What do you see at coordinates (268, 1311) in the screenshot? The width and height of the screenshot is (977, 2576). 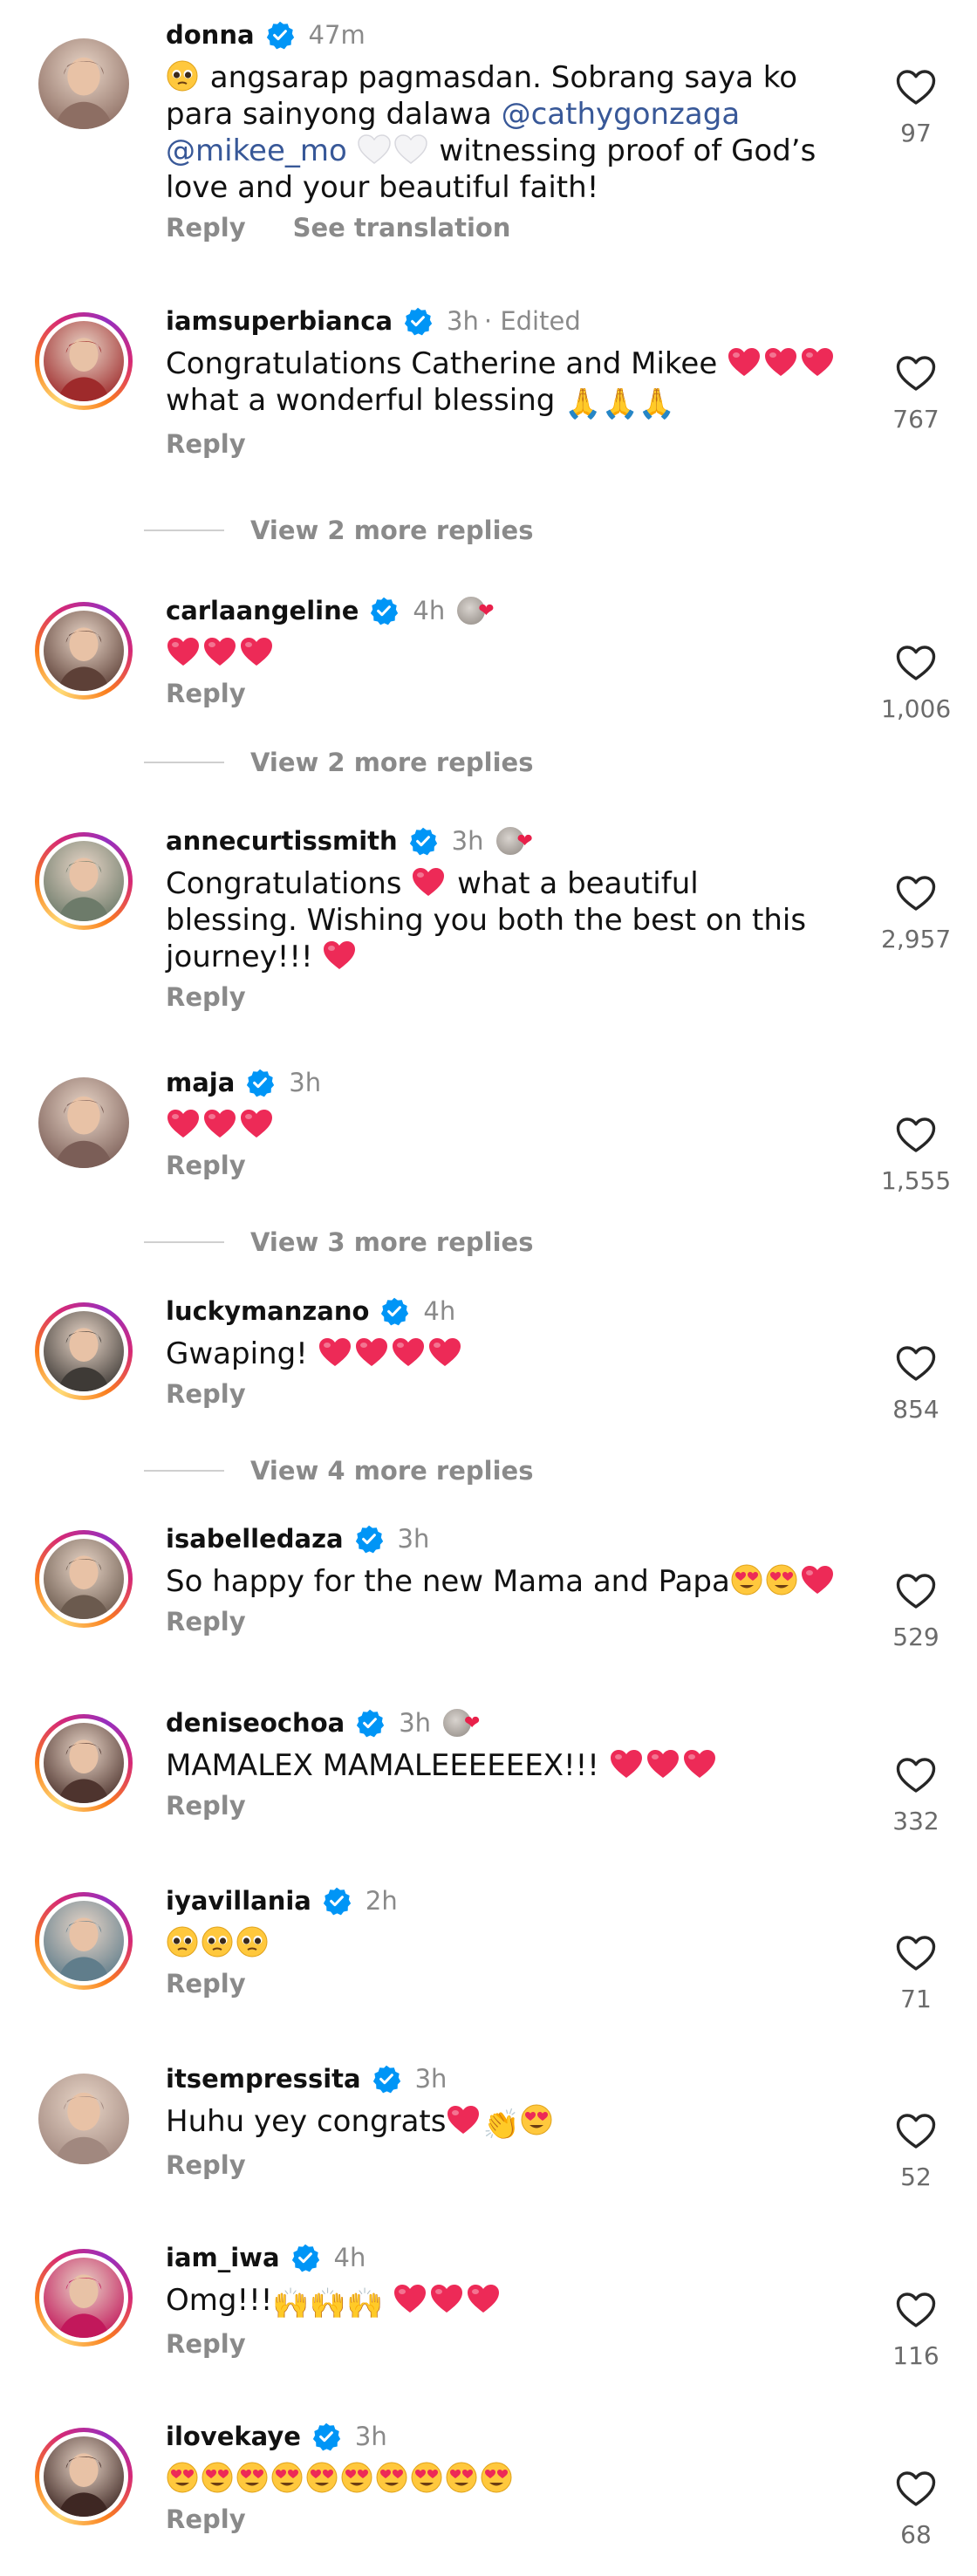 I see `comment-username: luckymanzano` at bounding box center [268, 1311].